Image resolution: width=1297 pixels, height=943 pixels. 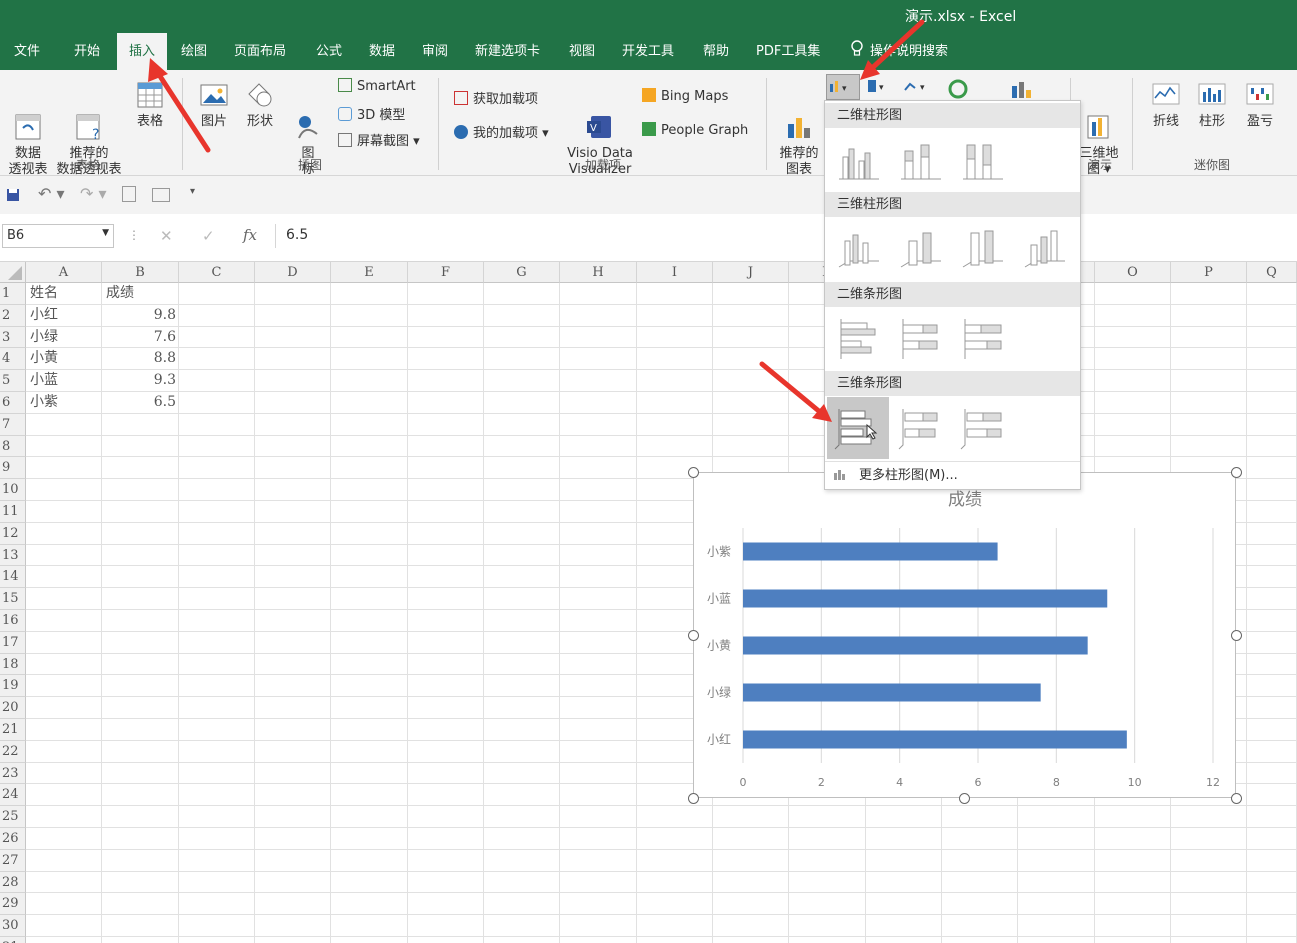 I want to click on row-header: 10, so click(x=13, y=490).